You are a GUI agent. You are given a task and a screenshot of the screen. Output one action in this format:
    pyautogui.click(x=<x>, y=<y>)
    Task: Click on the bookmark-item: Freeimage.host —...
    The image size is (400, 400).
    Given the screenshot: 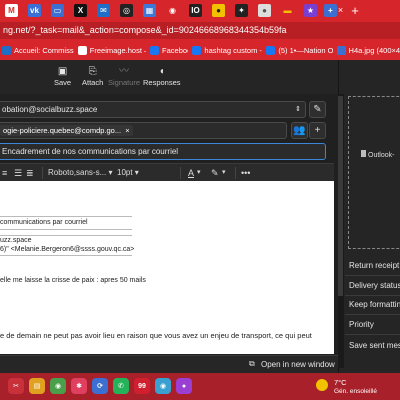 What is the action you would take?
    pyautogui.click(x=111, y=50)
    